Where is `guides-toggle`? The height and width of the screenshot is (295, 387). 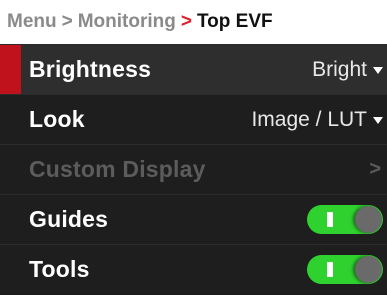
guides-toggle is located at coordinates (345, 219).